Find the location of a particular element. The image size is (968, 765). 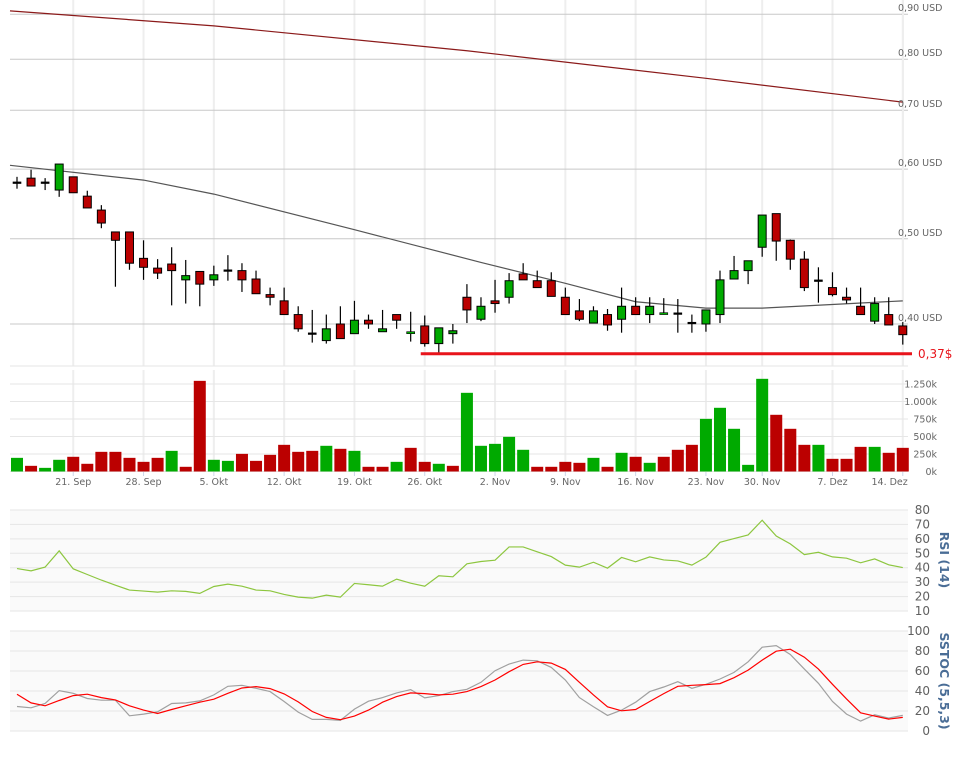

volume-tick-label: 500k is located at coordinates (925, 437).